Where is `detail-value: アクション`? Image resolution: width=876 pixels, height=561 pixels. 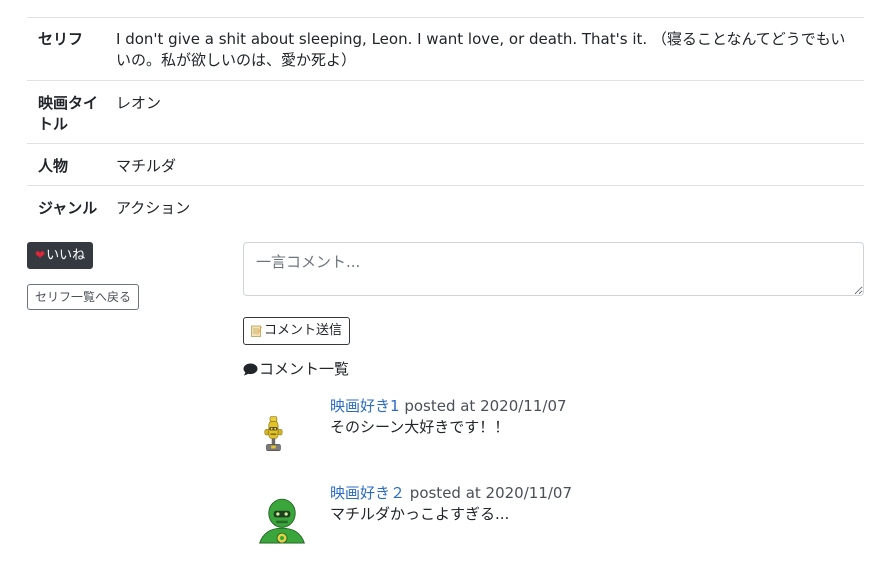
detail-value: アクション is located at coordinates (153, 208).